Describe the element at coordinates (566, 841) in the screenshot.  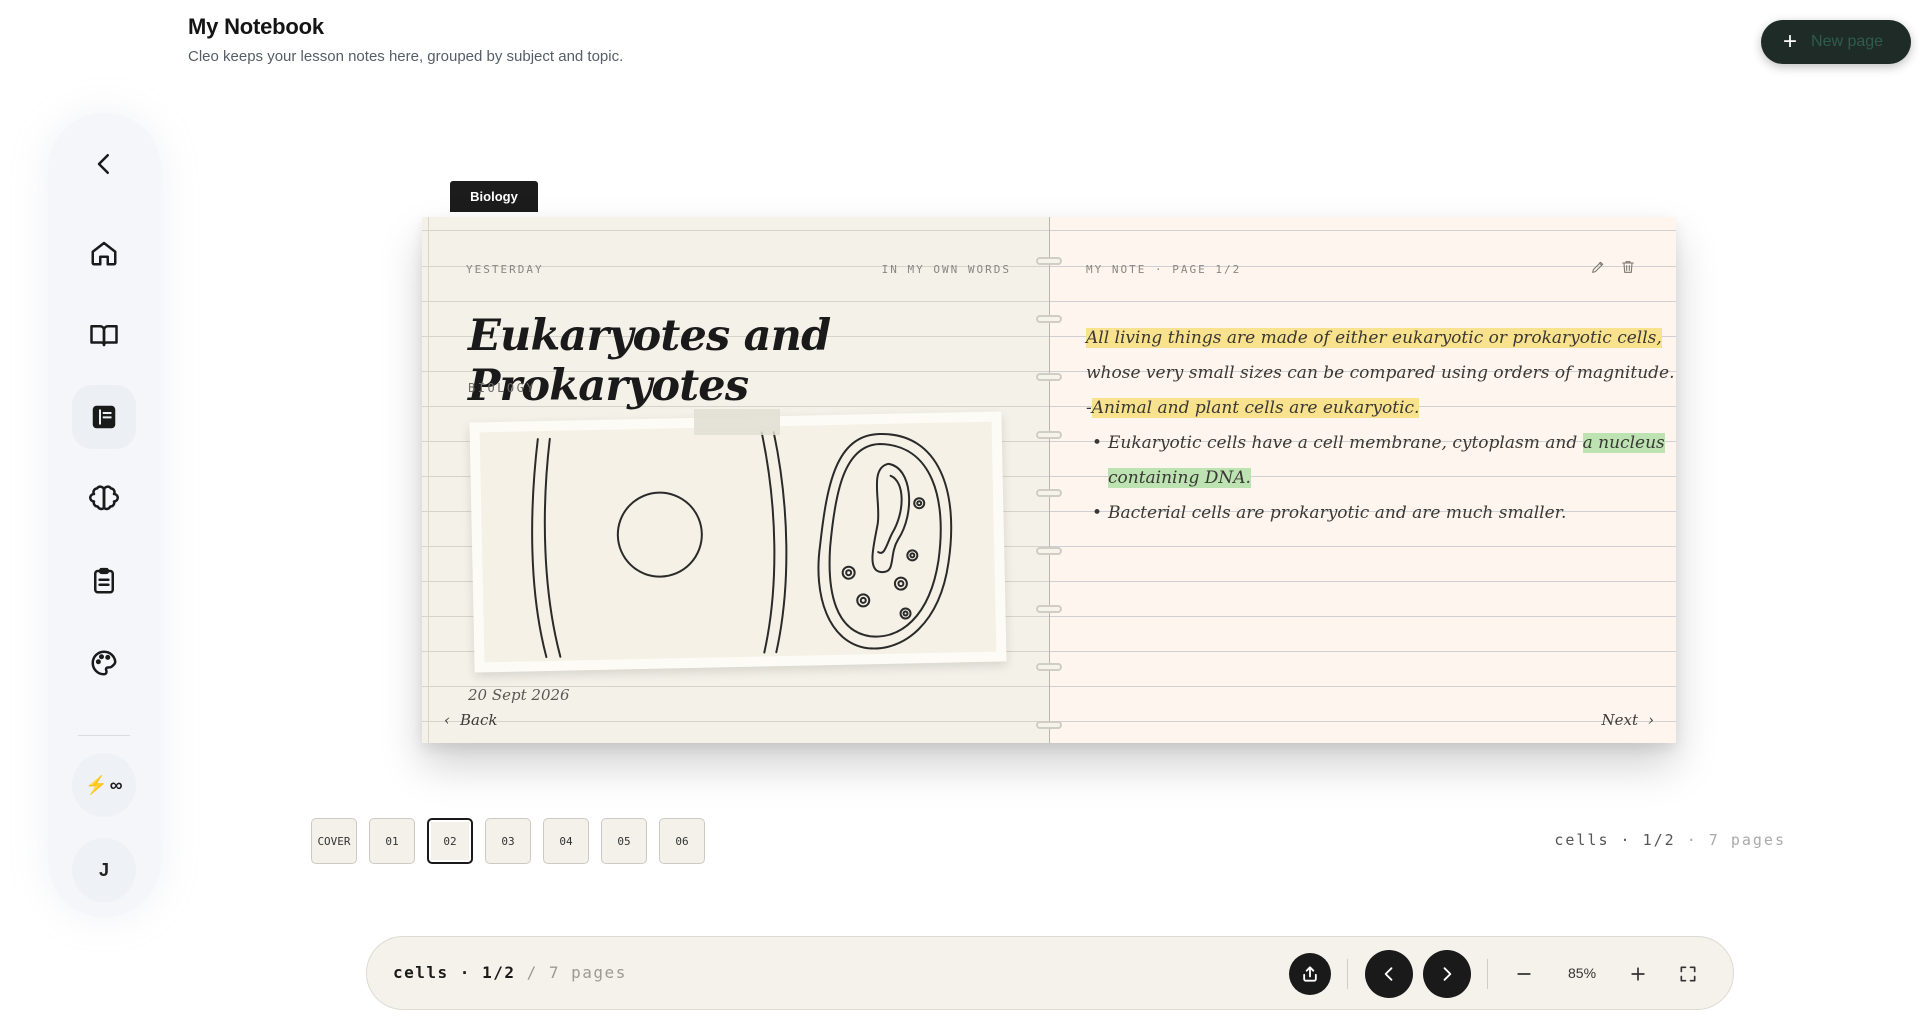
I see `page-tab-04: 04` at that location.